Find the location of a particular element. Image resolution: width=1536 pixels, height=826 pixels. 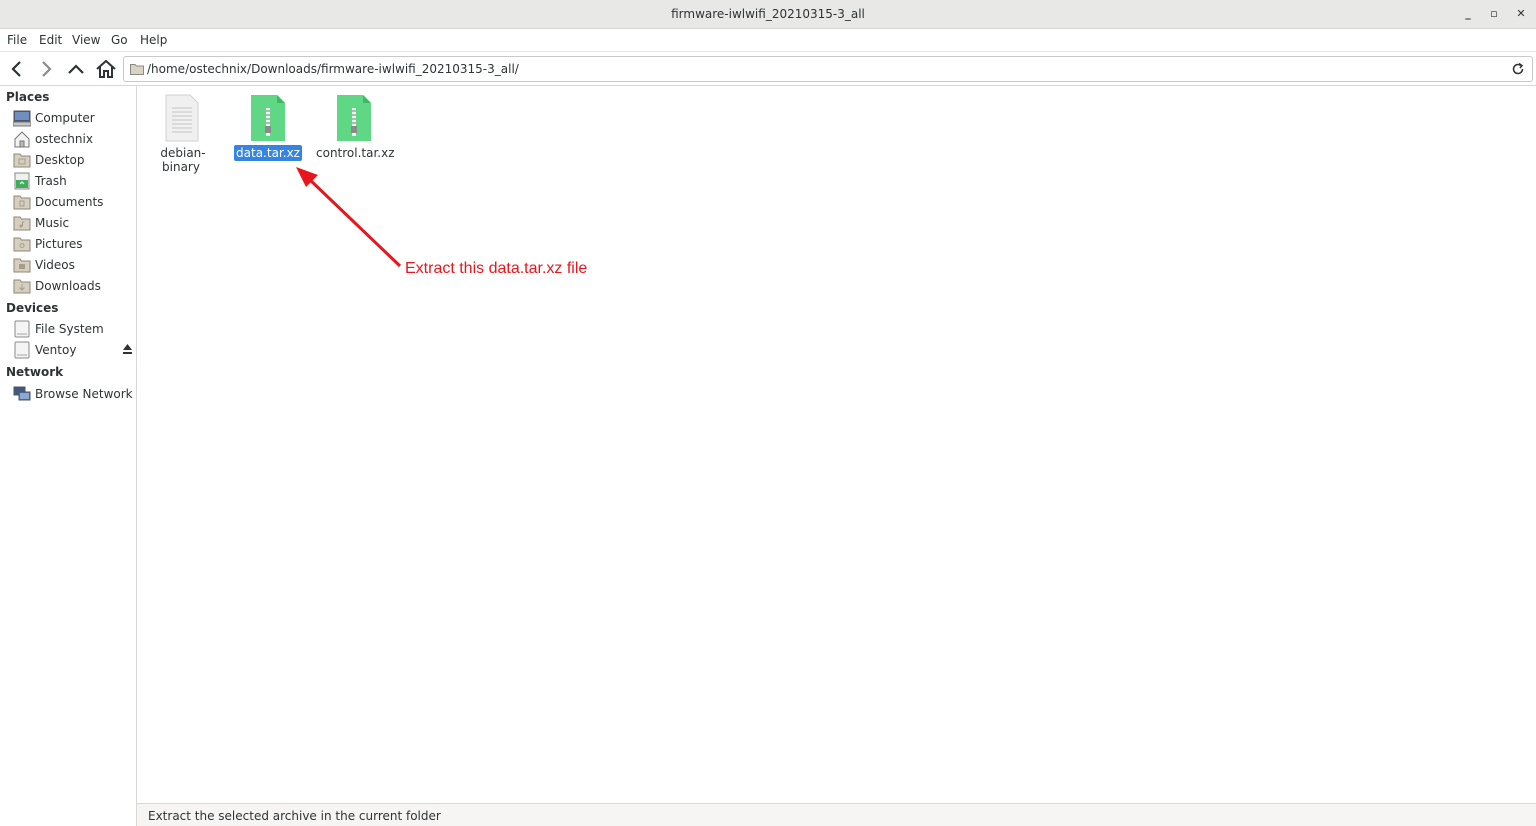

sidebar-item-label: Music is located at coordinates (52, 223).